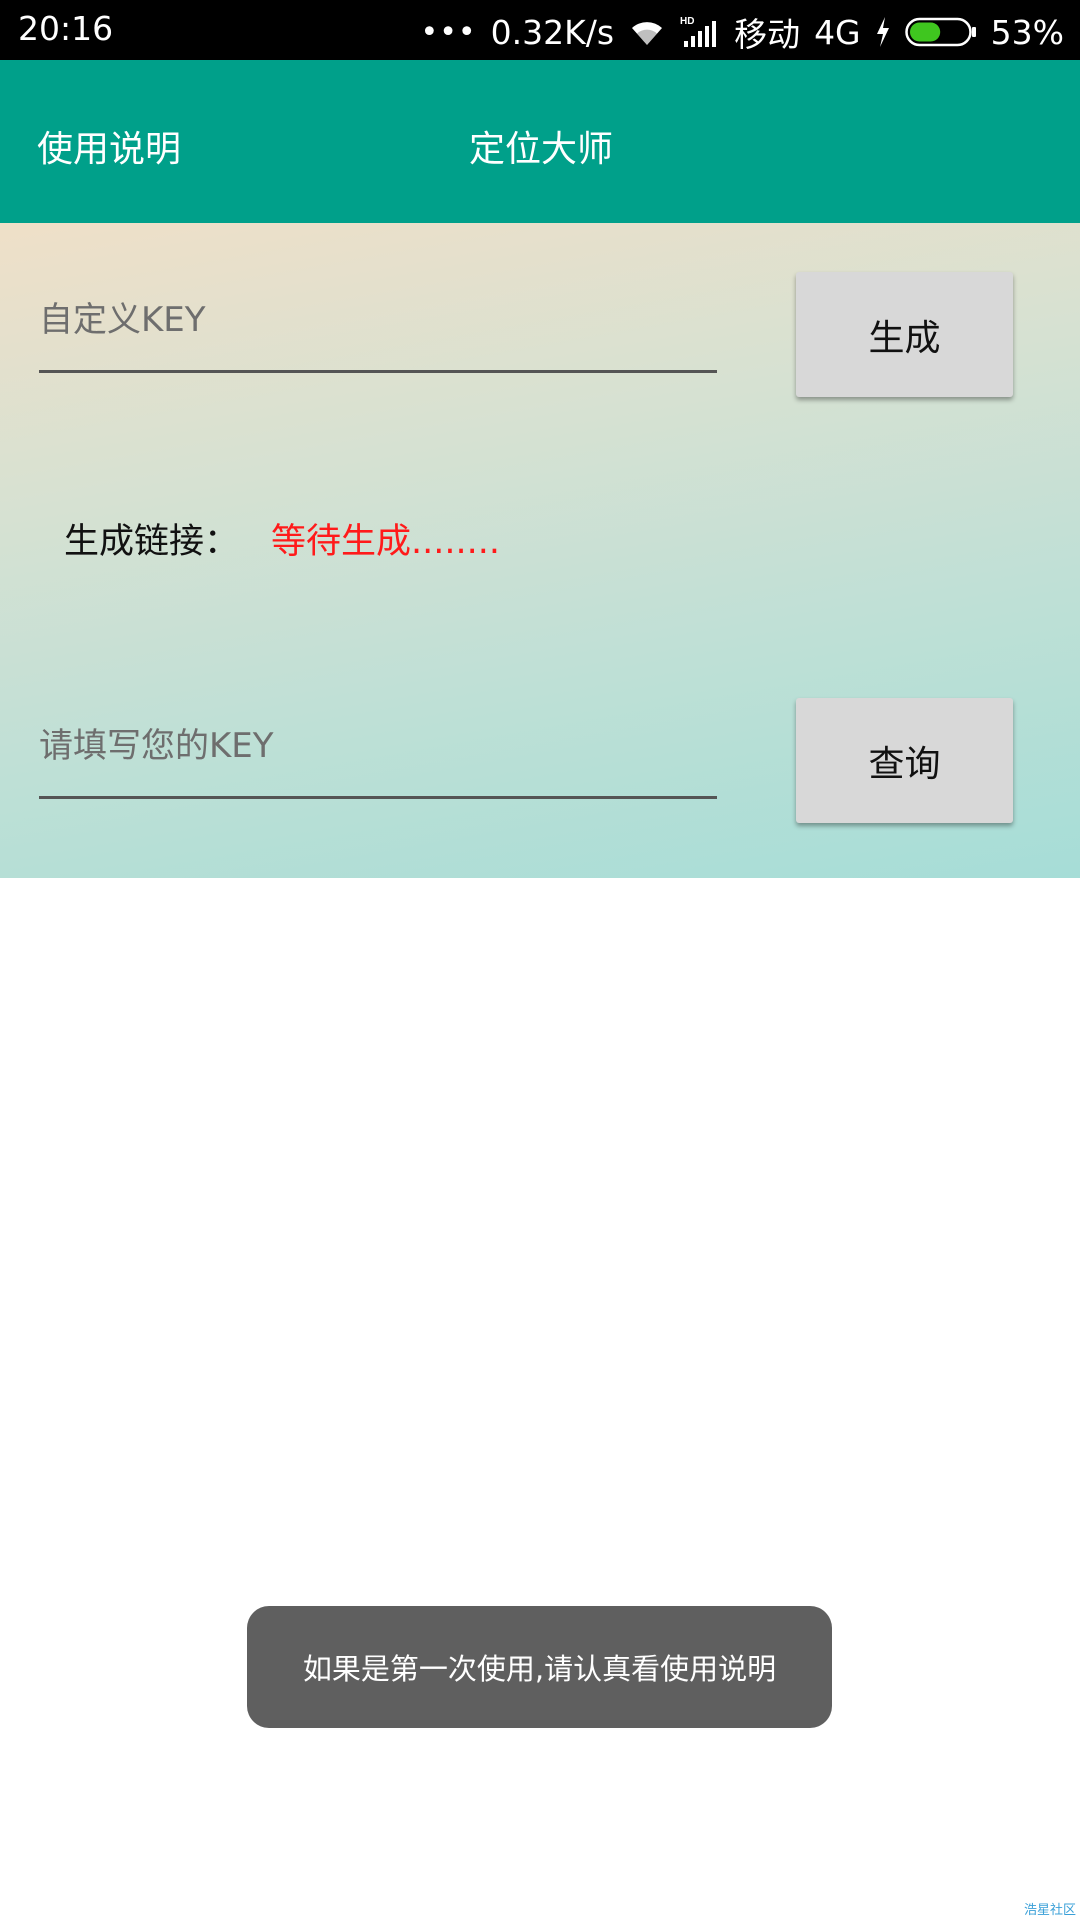 This screenshot has height=1920, width=1080. What do you see at coordinates (152, 542) in the screenshot?
I see `link-label: 生成链接：` at bounding box center [152, 542].